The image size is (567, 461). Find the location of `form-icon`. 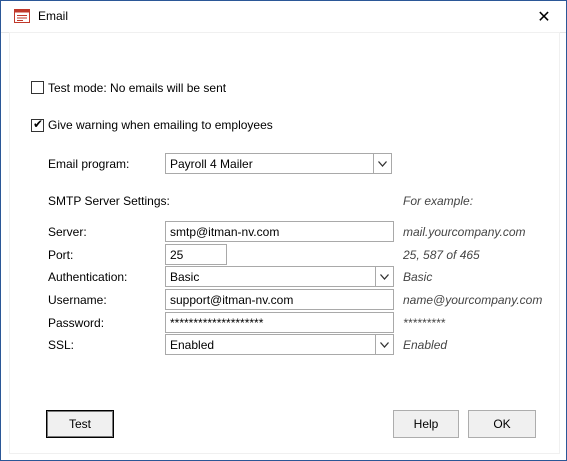

form-icon is located at coordinates (22, 16).